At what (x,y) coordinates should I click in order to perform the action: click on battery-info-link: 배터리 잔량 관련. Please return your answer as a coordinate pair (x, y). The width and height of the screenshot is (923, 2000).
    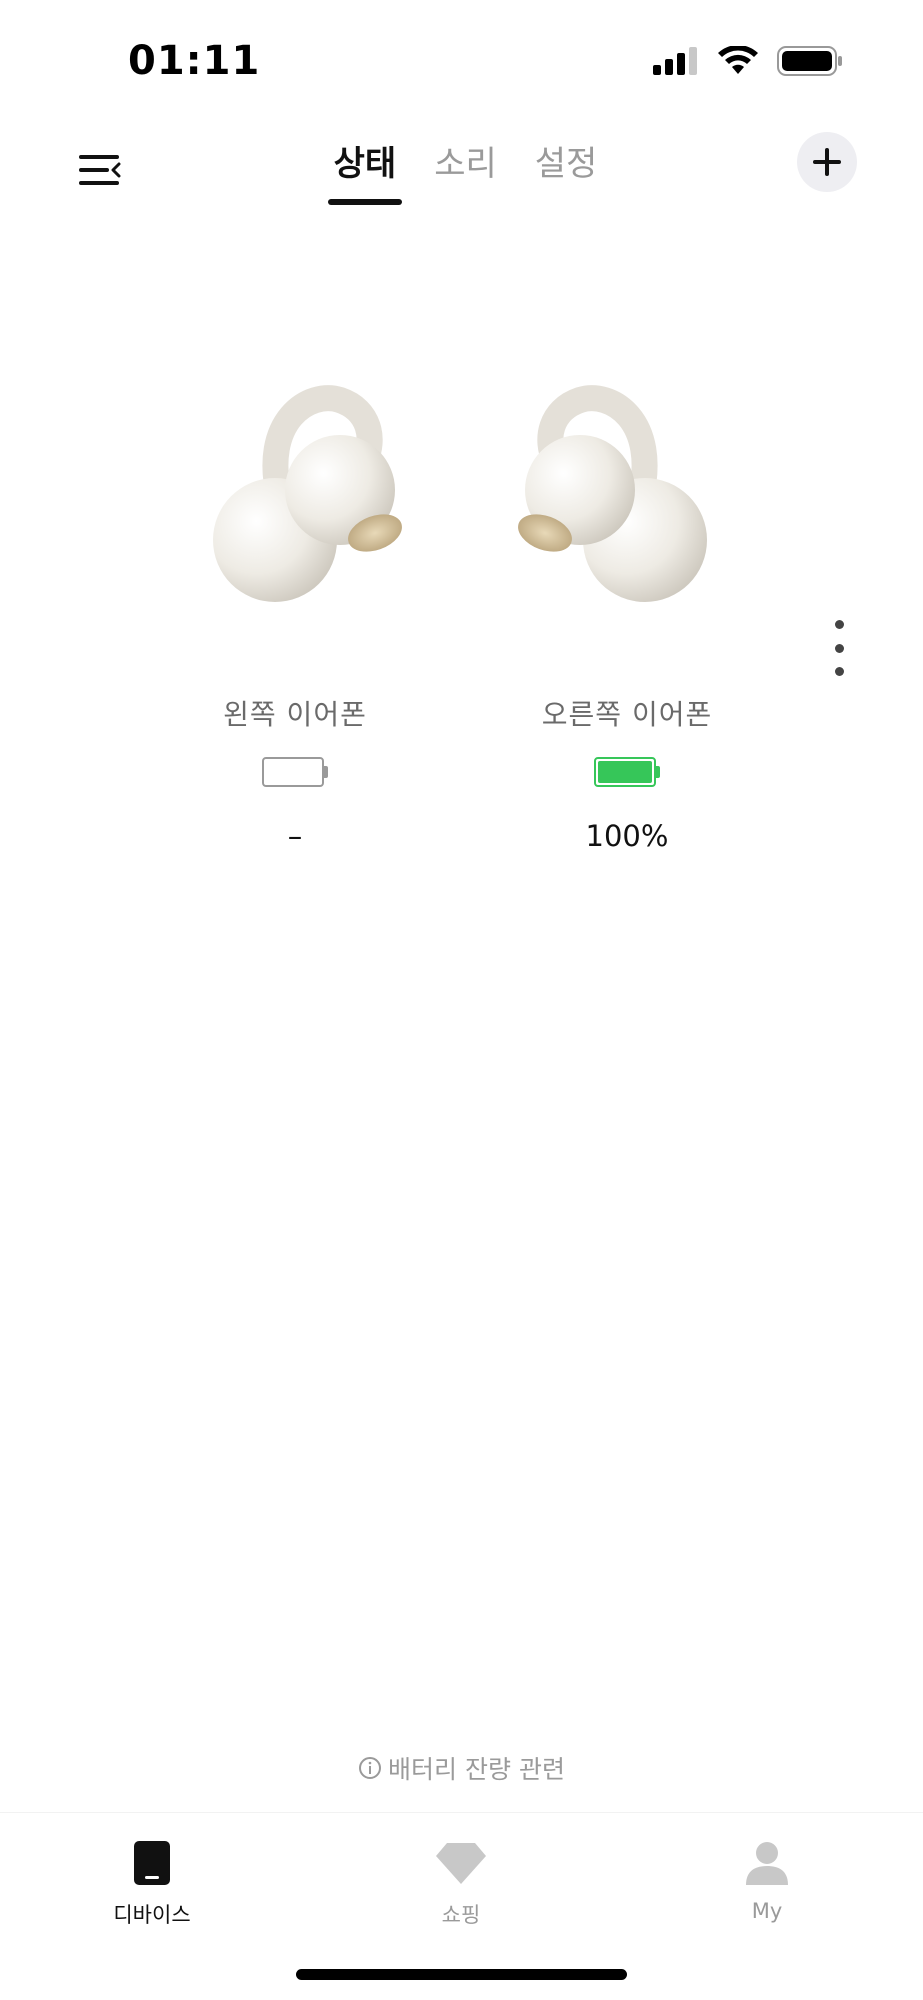
    Looking at the image, I should click on (461, 1768).